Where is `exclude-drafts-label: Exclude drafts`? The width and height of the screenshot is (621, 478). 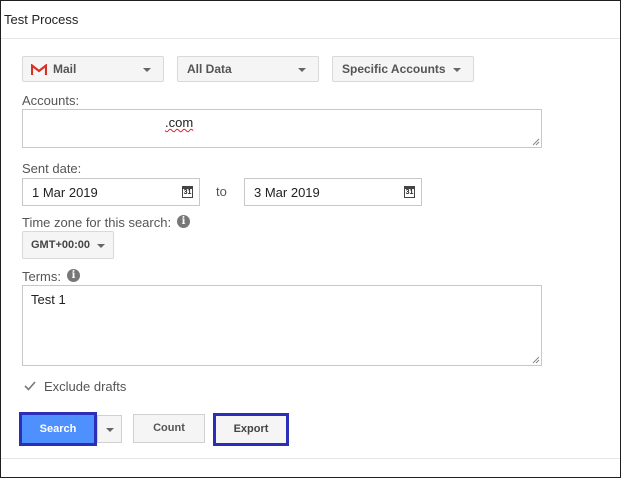 exclude-drafts-label: Exclude drafts is located at coordinates (85, 386).